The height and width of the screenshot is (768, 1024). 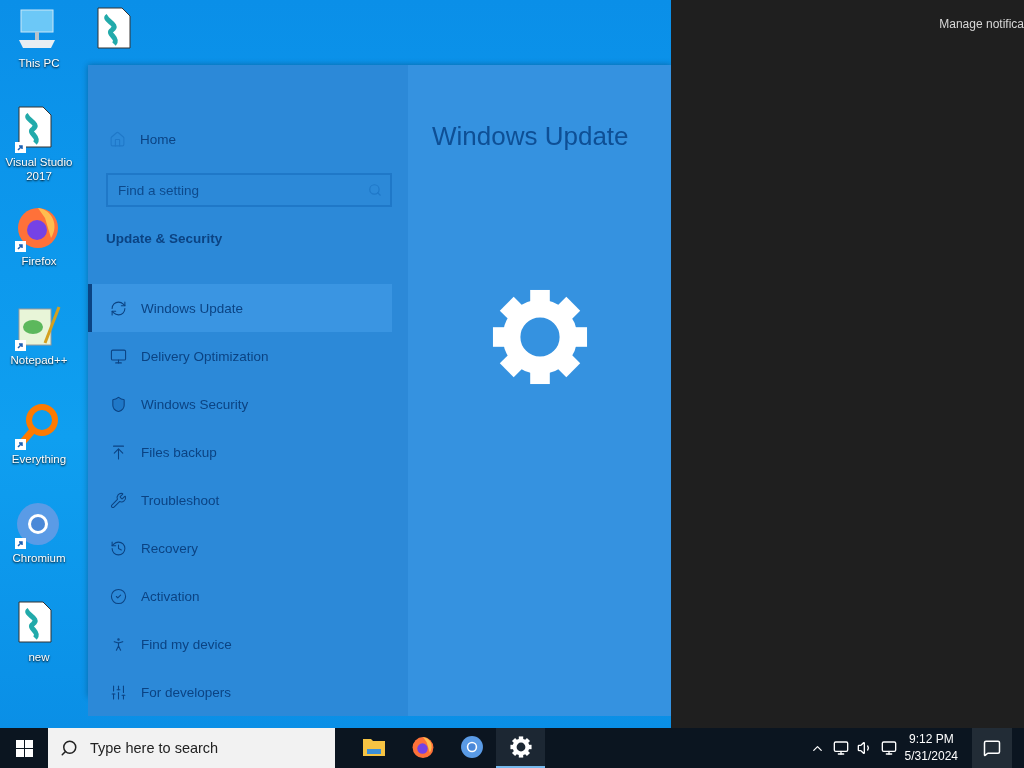 I want to click on icon-label: This PC, so click(x=39, y=63).